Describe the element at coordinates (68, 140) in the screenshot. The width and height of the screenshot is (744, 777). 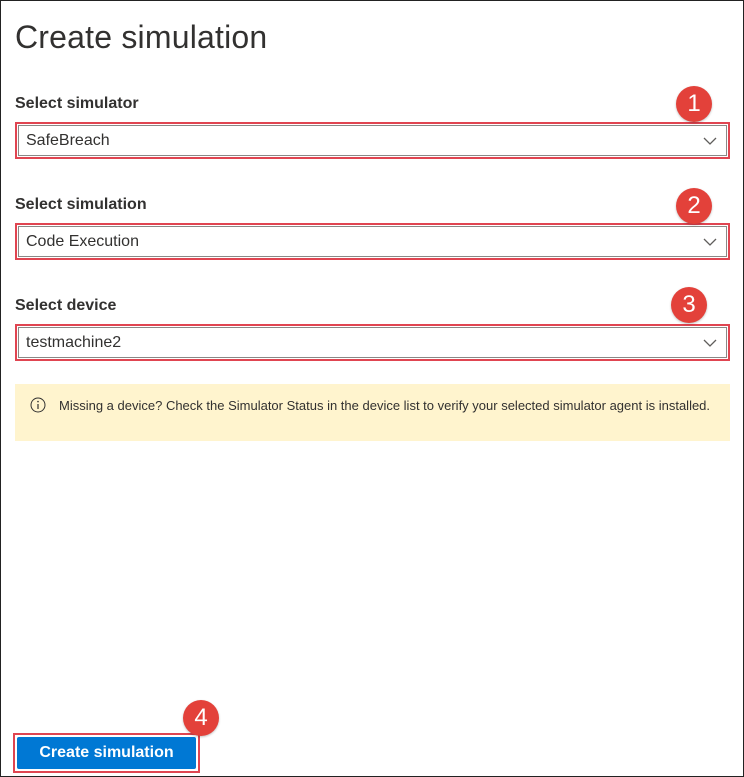
I see `simulator-value: SafeBreach` at that location.